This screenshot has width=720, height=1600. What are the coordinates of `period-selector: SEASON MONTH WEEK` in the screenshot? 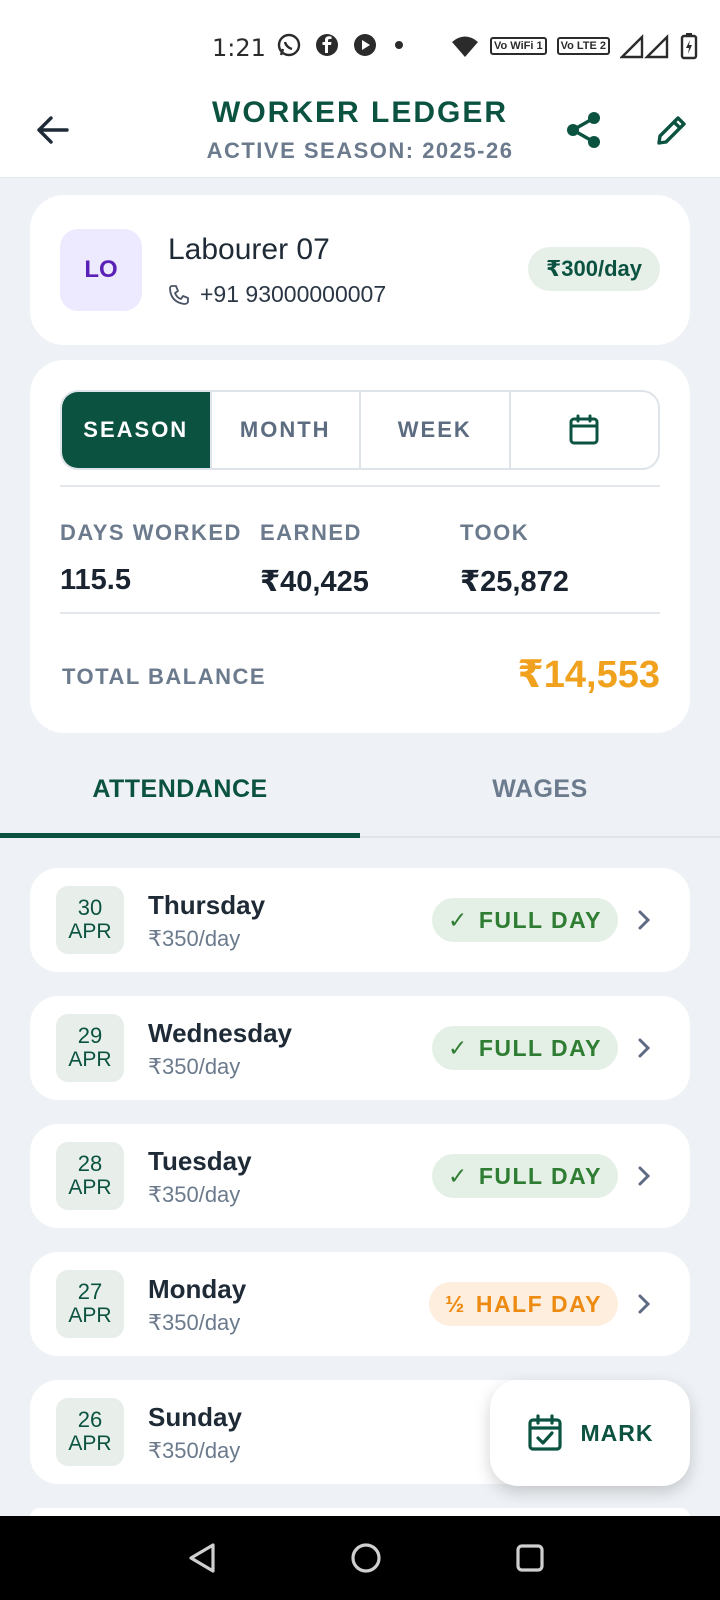 It's located at (360, 430).